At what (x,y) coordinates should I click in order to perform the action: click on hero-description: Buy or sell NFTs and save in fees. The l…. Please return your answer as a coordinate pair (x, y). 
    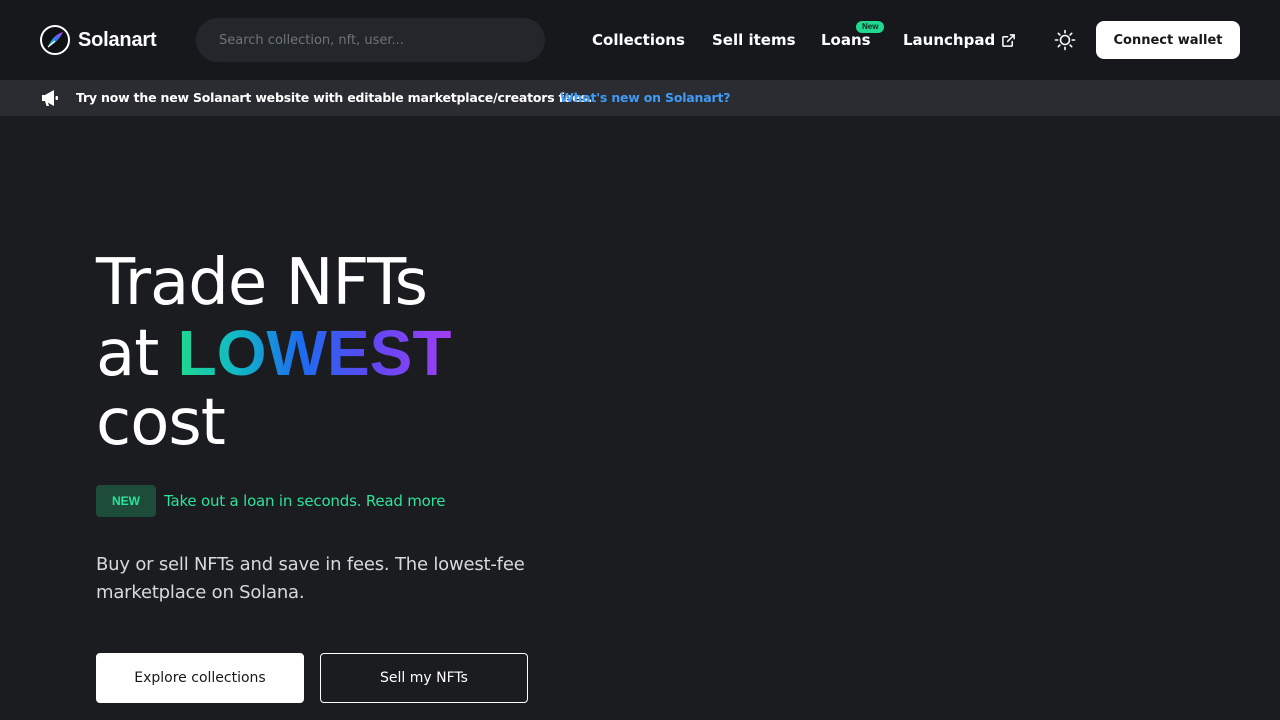
    Looking at the image, I should click on (310, 578).